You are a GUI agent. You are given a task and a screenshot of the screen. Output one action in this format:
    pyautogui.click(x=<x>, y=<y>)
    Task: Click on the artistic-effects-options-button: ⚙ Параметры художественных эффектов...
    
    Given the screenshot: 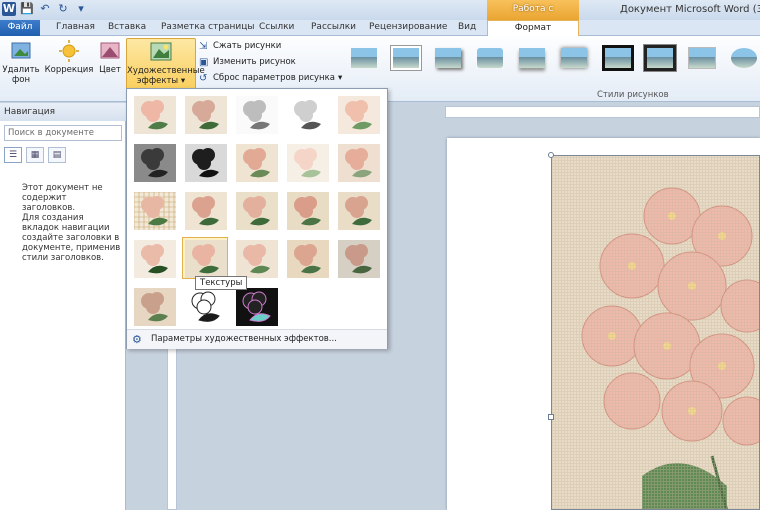 What is the action you would take?
    pyautogui.click(x=257, y=339)
    